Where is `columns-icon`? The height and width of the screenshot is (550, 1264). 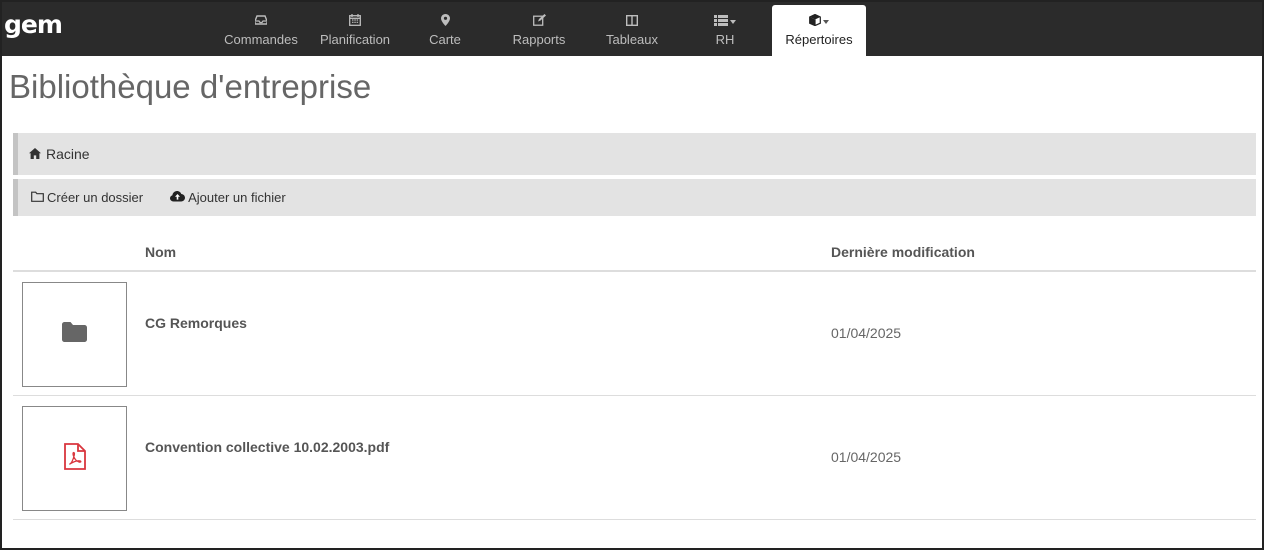 columns-icon is located at coordinates (632, 20).